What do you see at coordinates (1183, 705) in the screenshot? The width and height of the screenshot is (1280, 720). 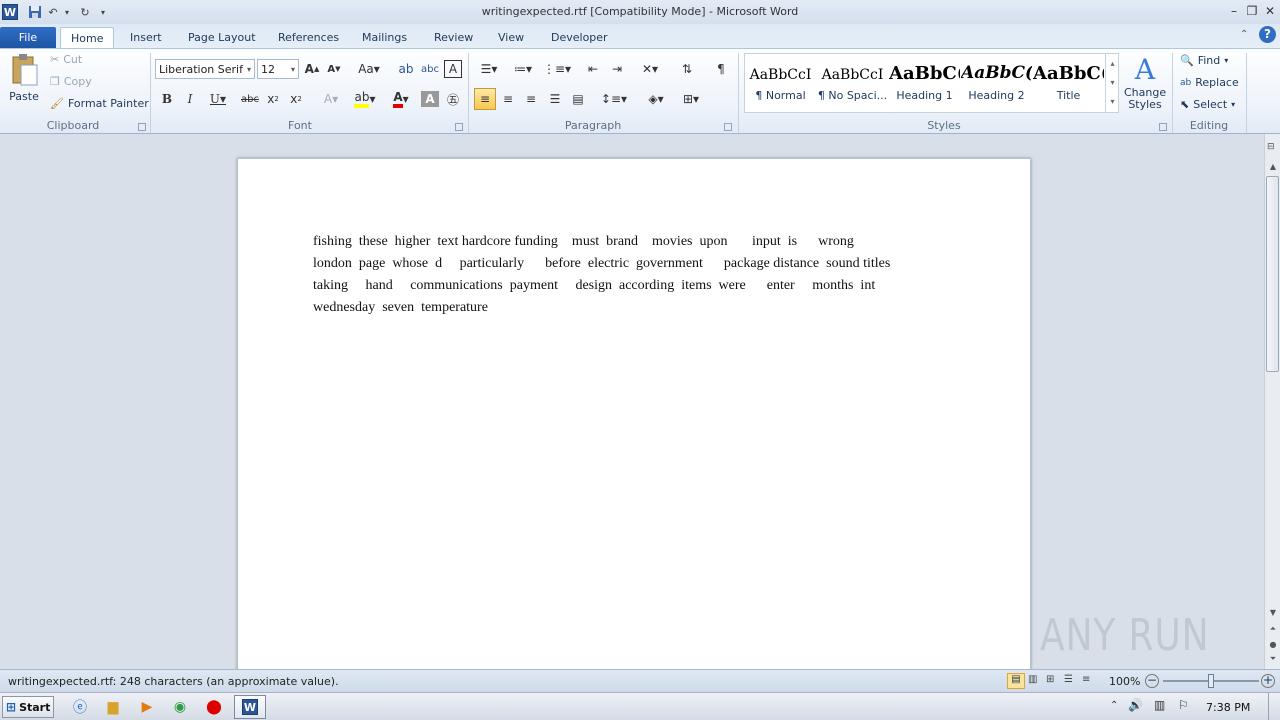 I see `action-center-flag-icon: ⚐` at bounding box center [1183, 705].